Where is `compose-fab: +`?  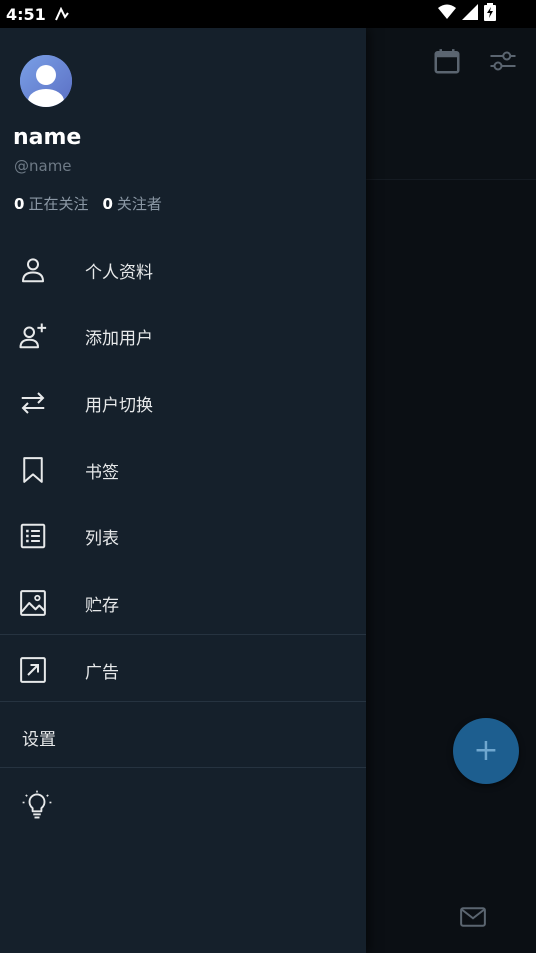
compose-fab: + is located at coordinates (486, 751).